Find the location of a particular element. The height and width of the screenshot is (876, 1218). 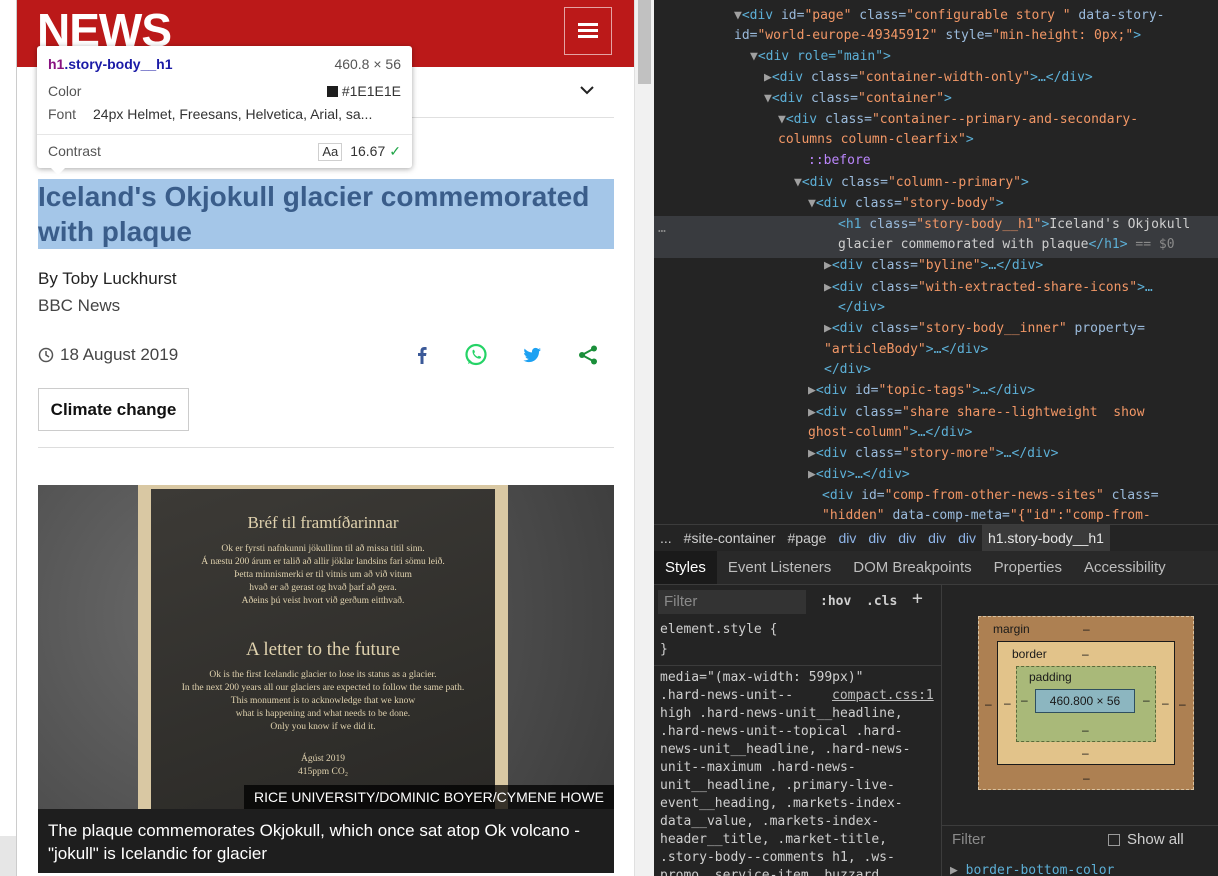

chevron-down-icon is located at coordinates (587, 90).